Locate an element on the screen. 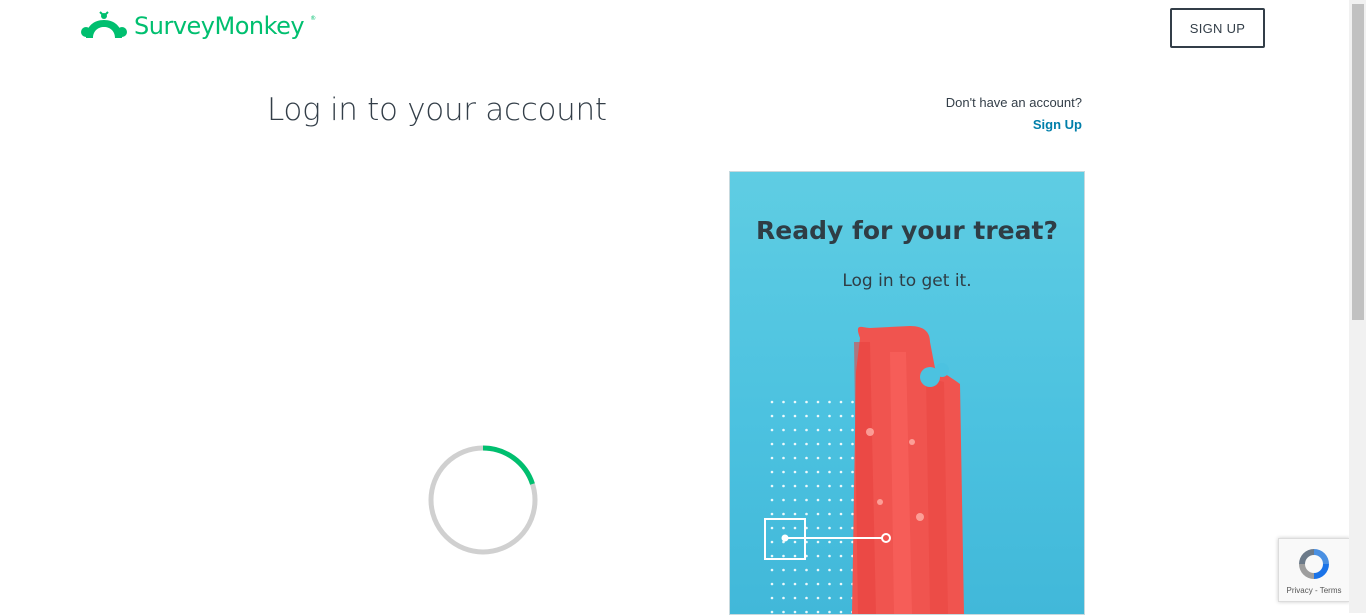 The image size is (1366, 615). no-account-text: Don't have an account? is located at coordinates (1013, 102).